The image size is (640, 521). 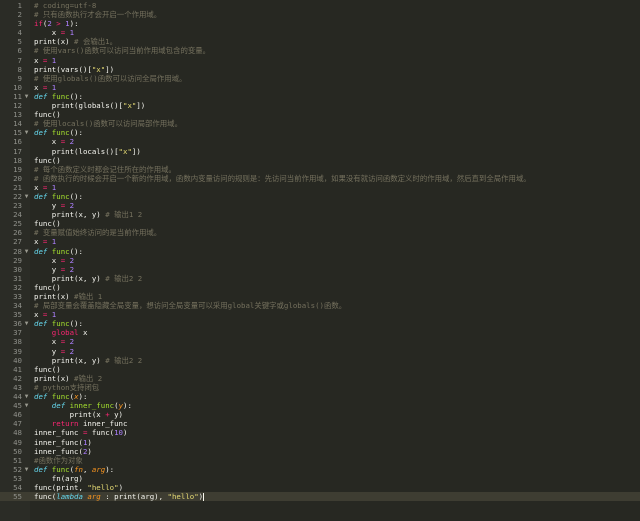 What do you see at coordinates (320, 296) in the screenshot?
I see `code-line: 33 print(x) #输出 1` at bounding box center [320, 296].